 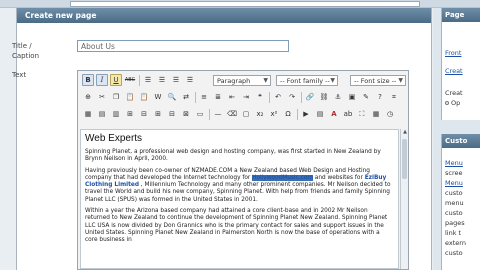 What do you see at coordinates (245, 4) in the screenshot?
I see `address-bar` at bounding box center [245, 4].